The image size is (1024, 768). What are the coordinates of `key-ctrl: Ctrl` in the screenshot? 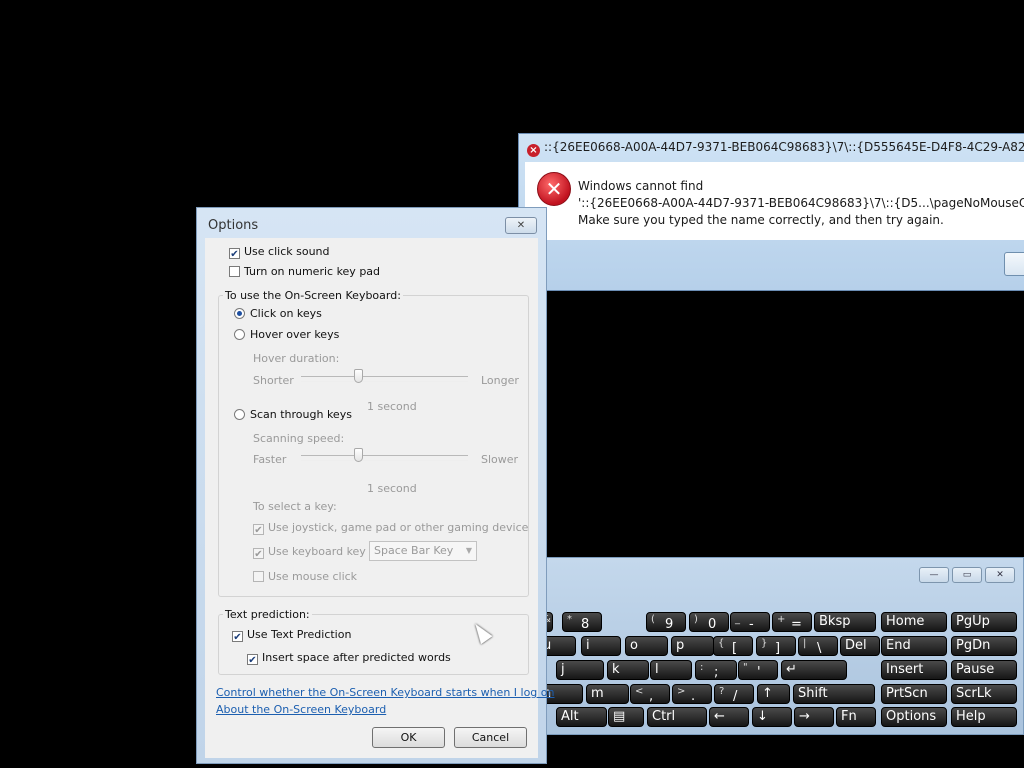 It's located at (677, 717).